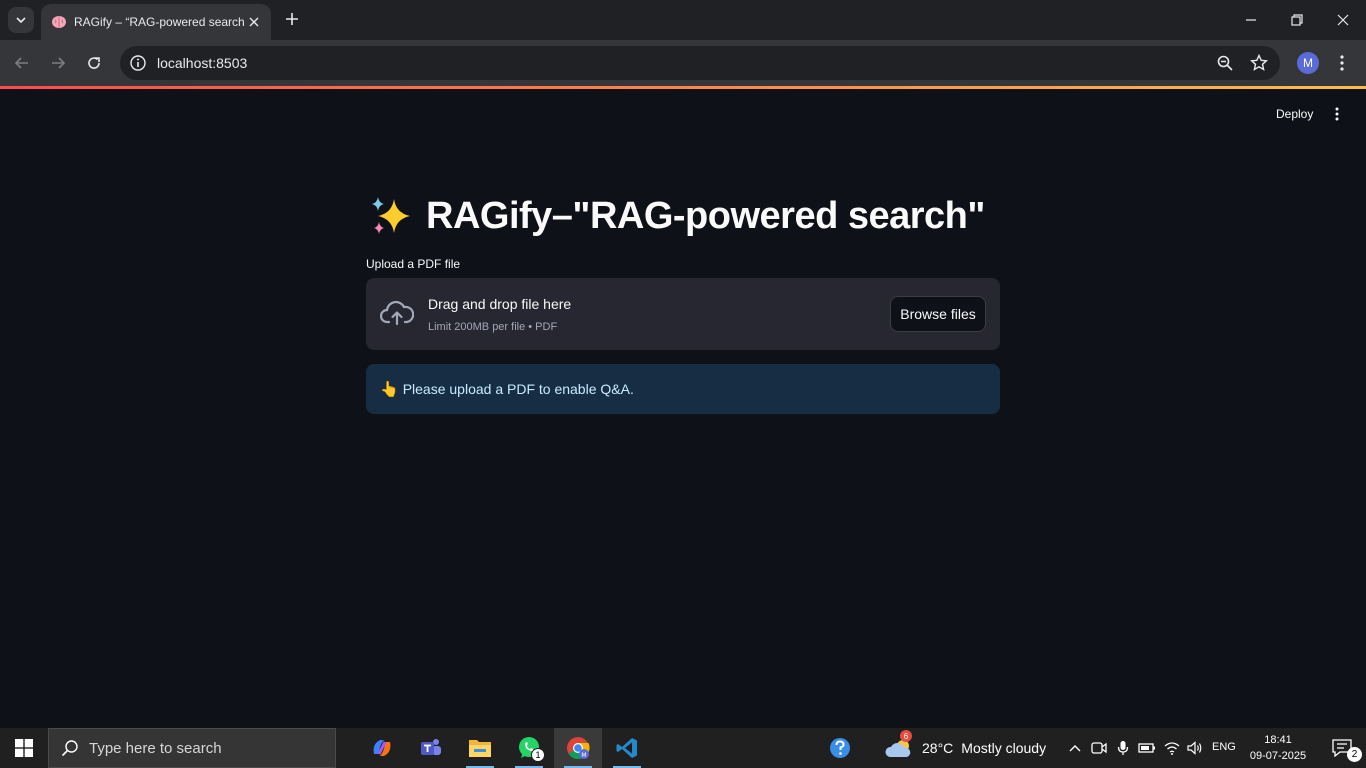 This screenshot has width=1366, height=768. What do you see at coordinates (58, 63) in the screenshot?
I see `forward-arrow-icon` at bounding box center [58, 63].